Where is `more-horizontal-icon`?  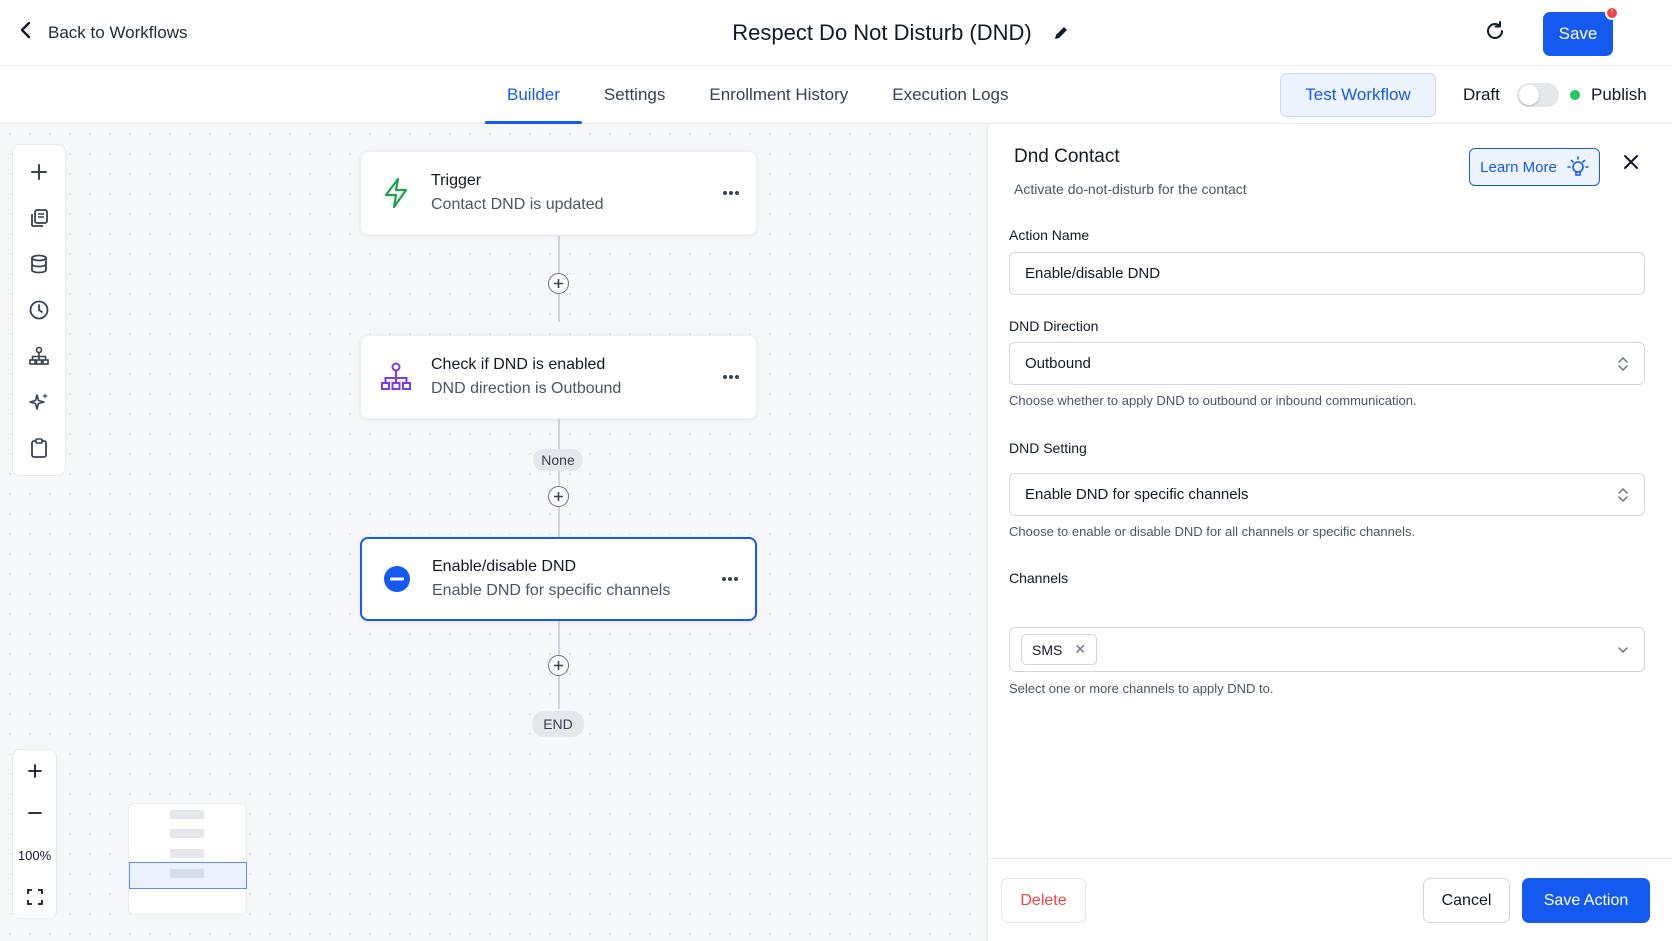
more-horizontal-icon is located at coordinates (730, 579).